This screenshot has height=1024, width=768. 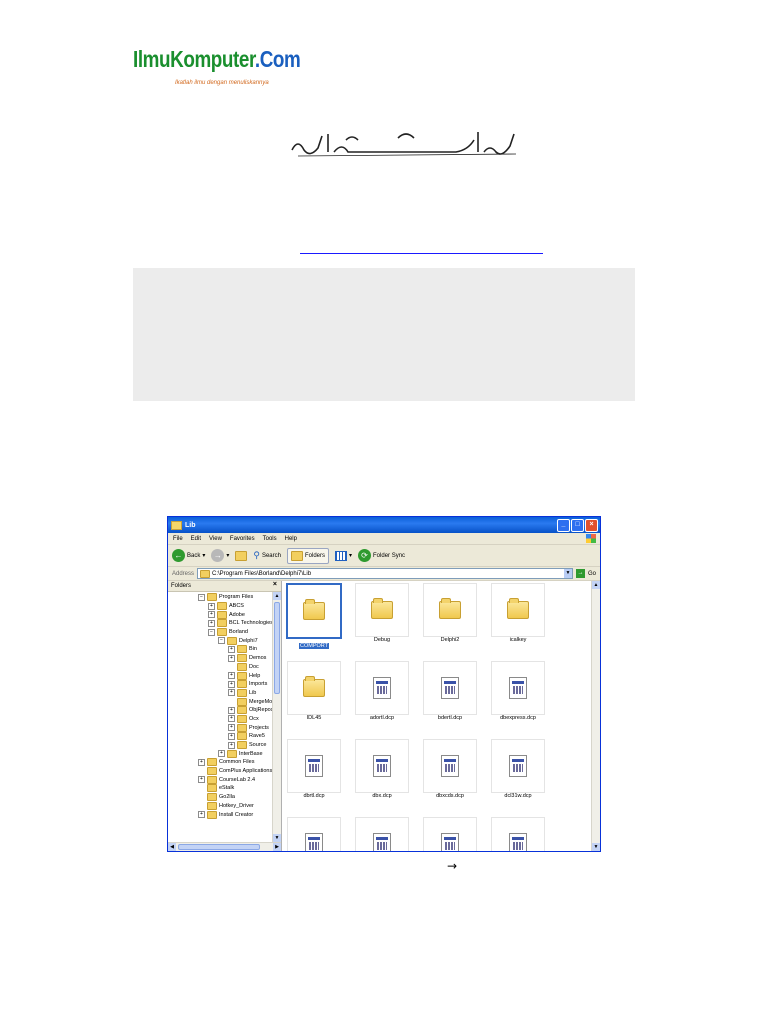 I want to click on tree-item: + Source, so click(x=220, y=745).